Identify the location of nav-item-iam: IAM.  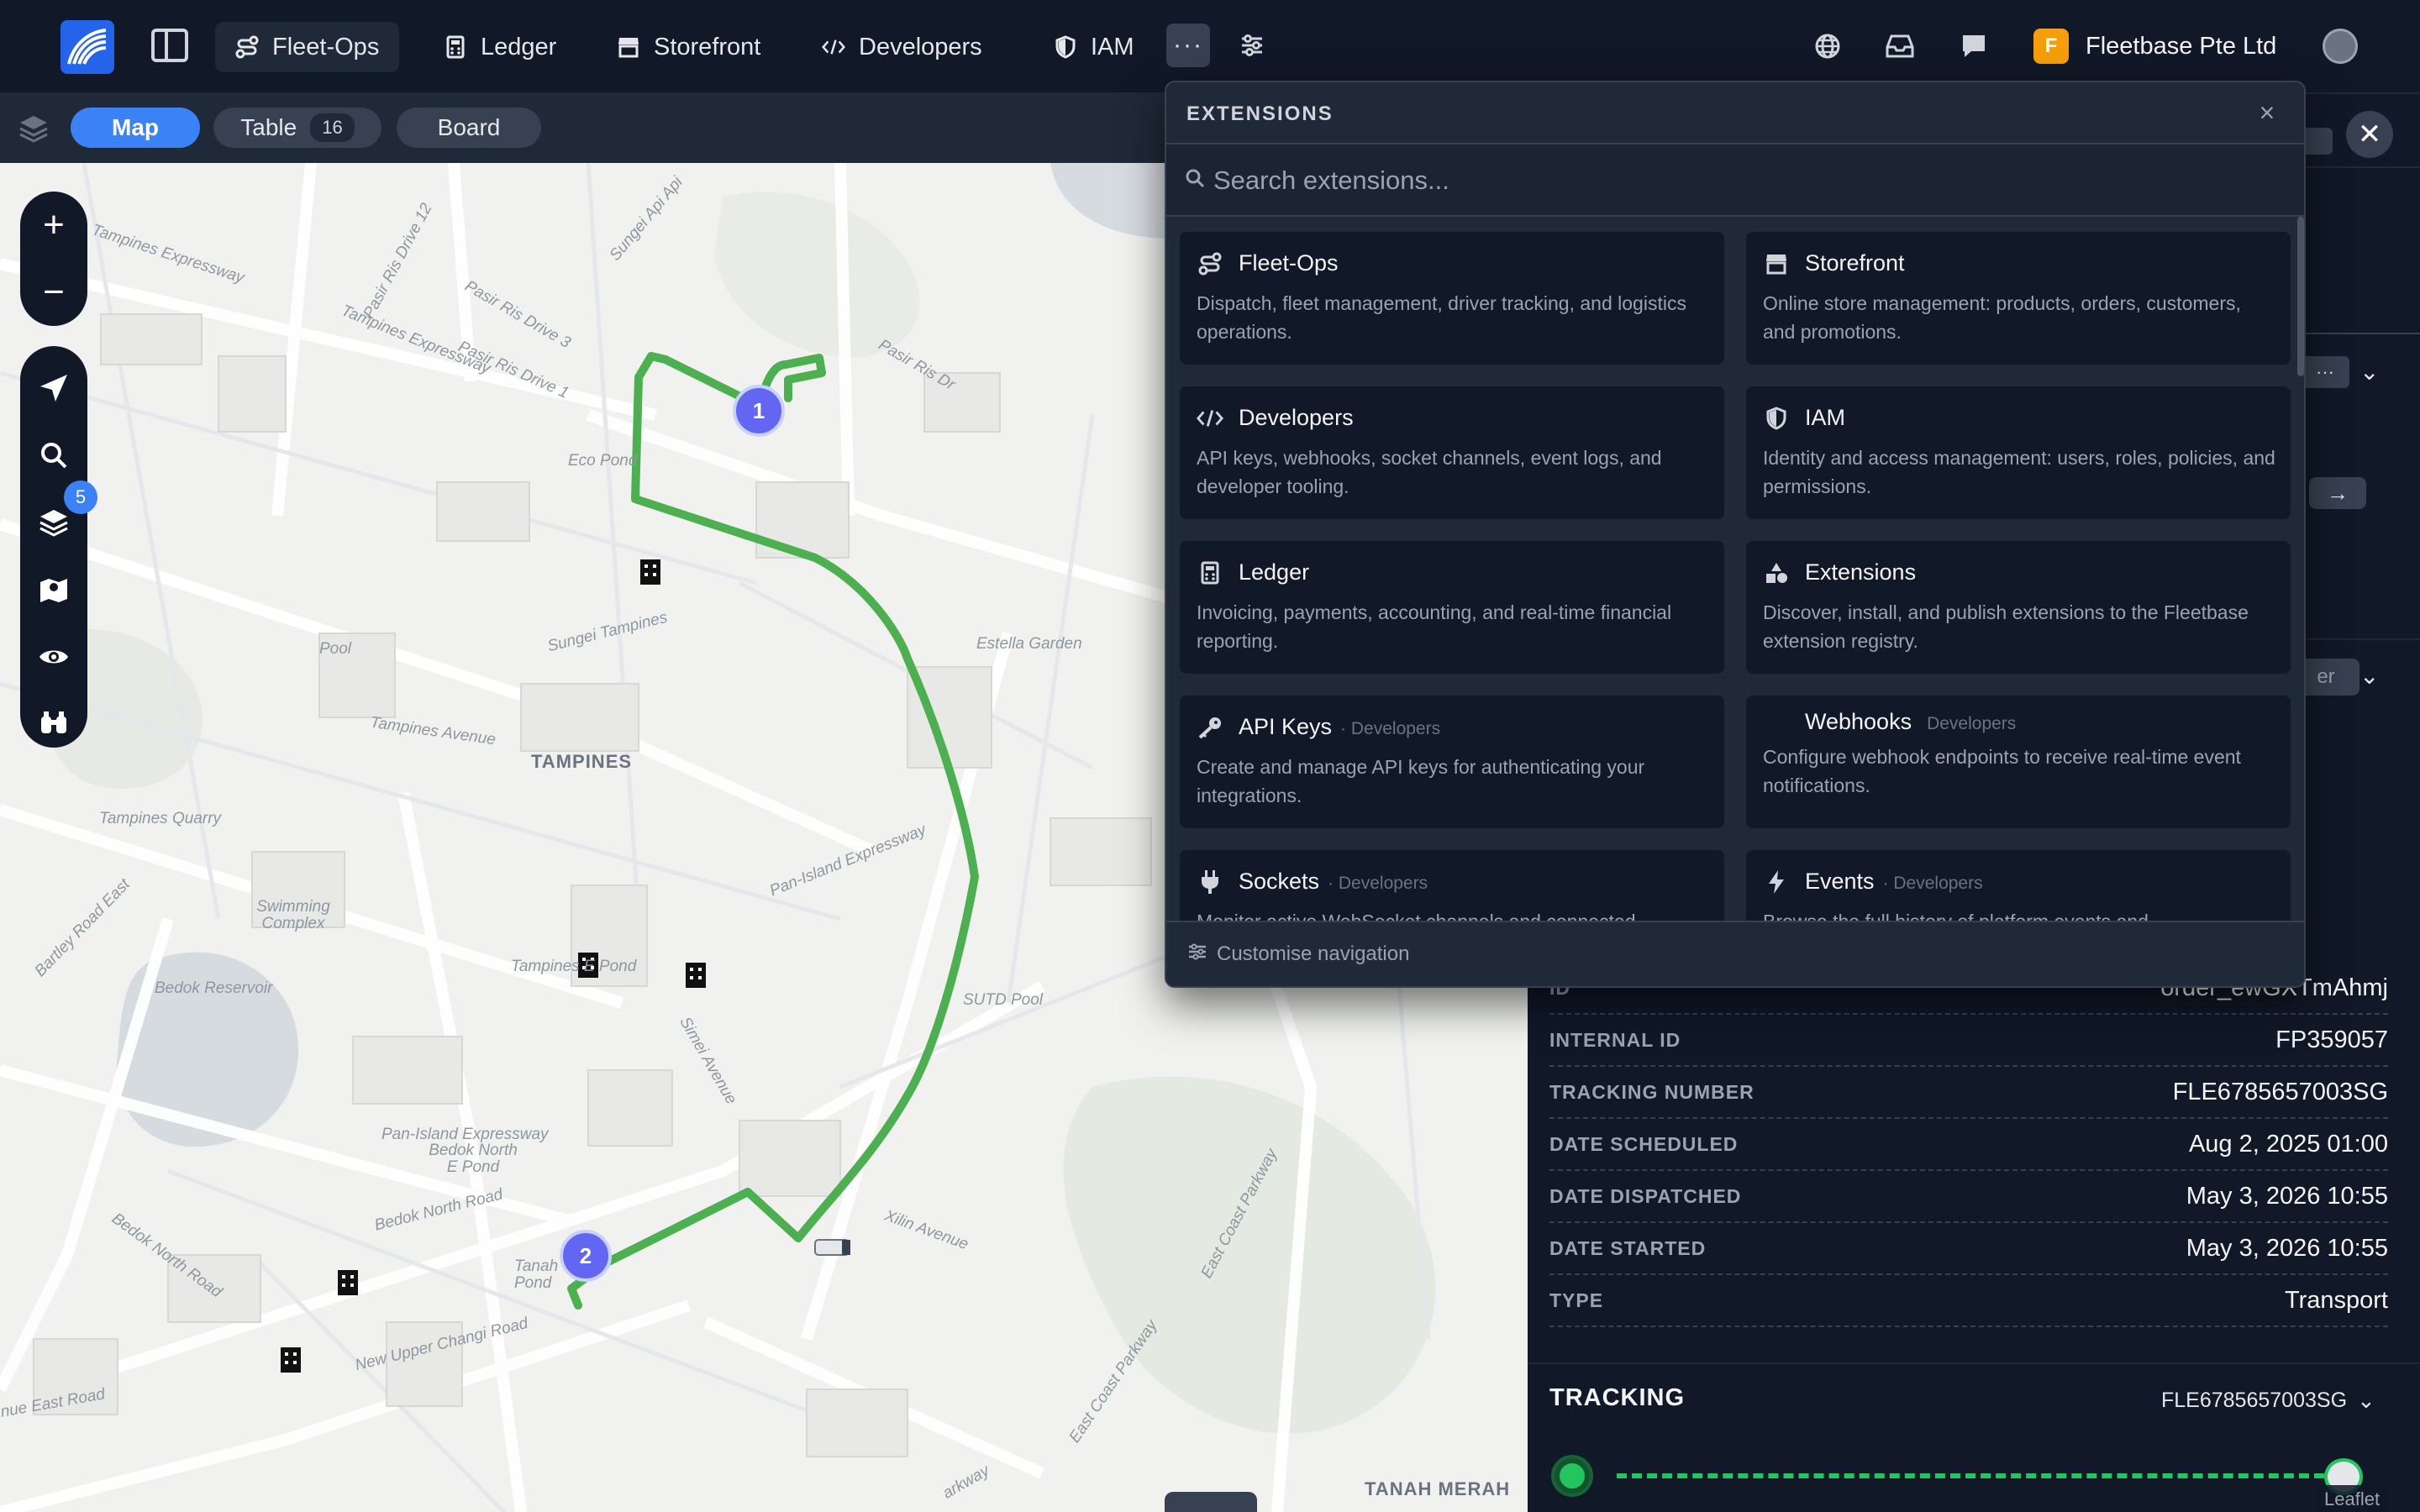
(1094, 47).